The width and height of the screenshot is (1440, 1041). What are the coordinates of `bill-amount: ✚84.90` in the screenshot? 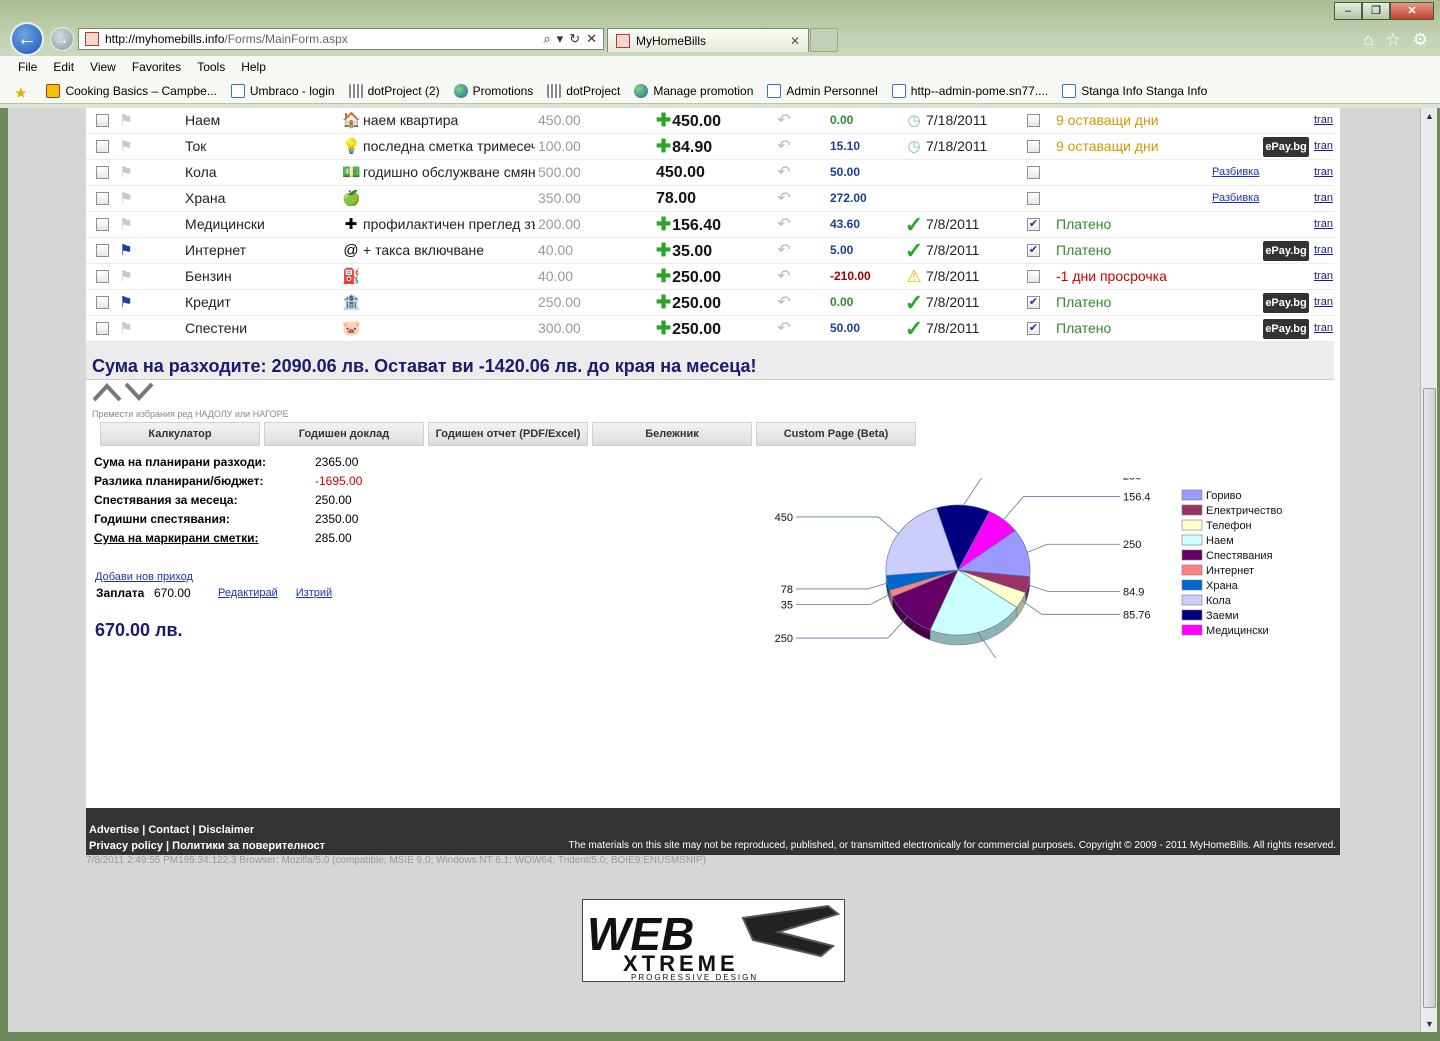 It's located at (706, 146).